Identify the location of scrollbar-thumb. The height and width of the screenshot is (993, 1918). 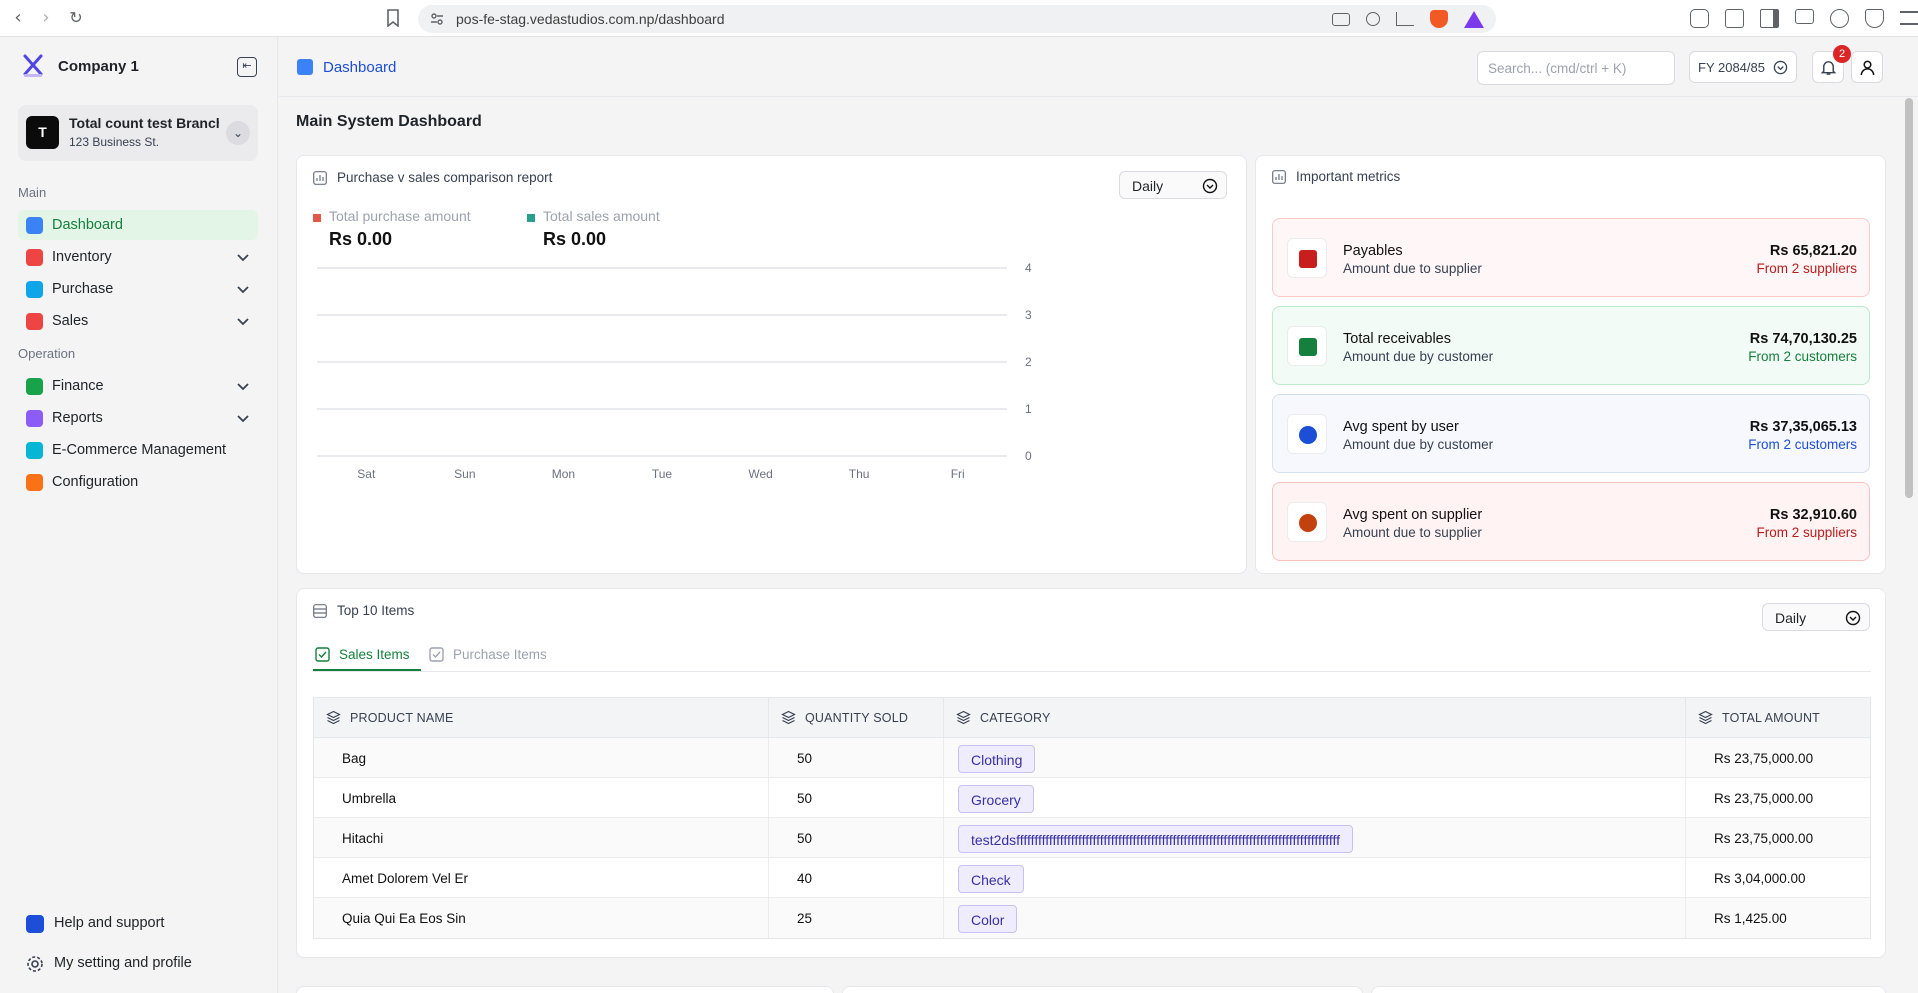
(1909, 298).